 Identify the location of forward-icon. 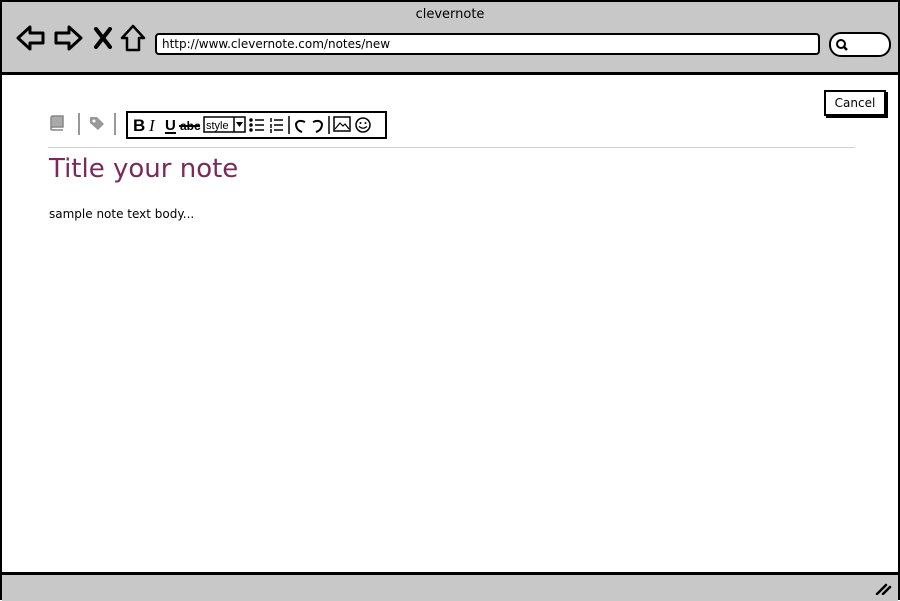
(68, 38).